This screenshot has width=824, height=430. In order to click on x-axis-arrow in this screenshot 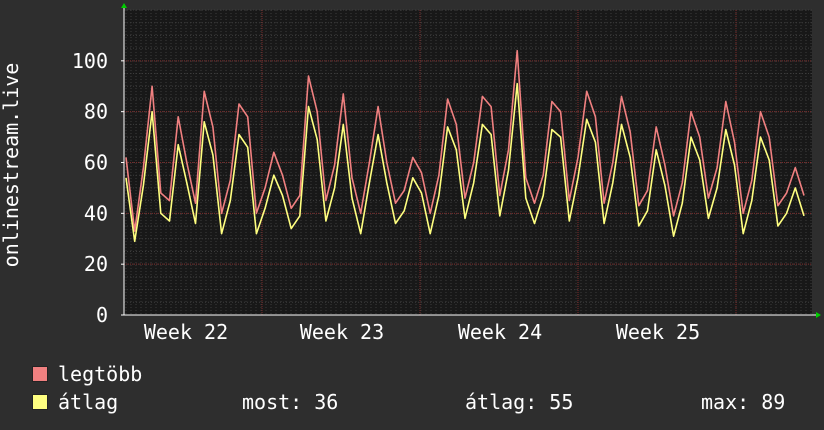, I will do `click(818, 315)`.